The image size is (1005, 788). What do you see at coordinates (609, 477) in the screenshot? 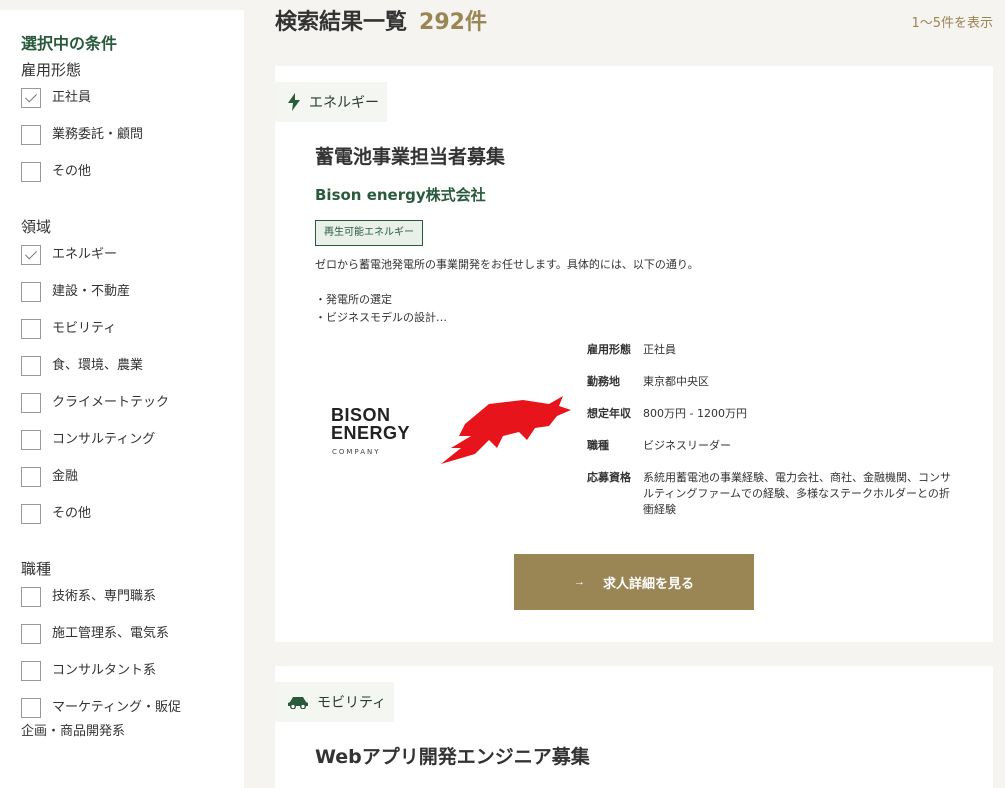
I see `info-key: 応募資格` at bounding box center [609, 477].